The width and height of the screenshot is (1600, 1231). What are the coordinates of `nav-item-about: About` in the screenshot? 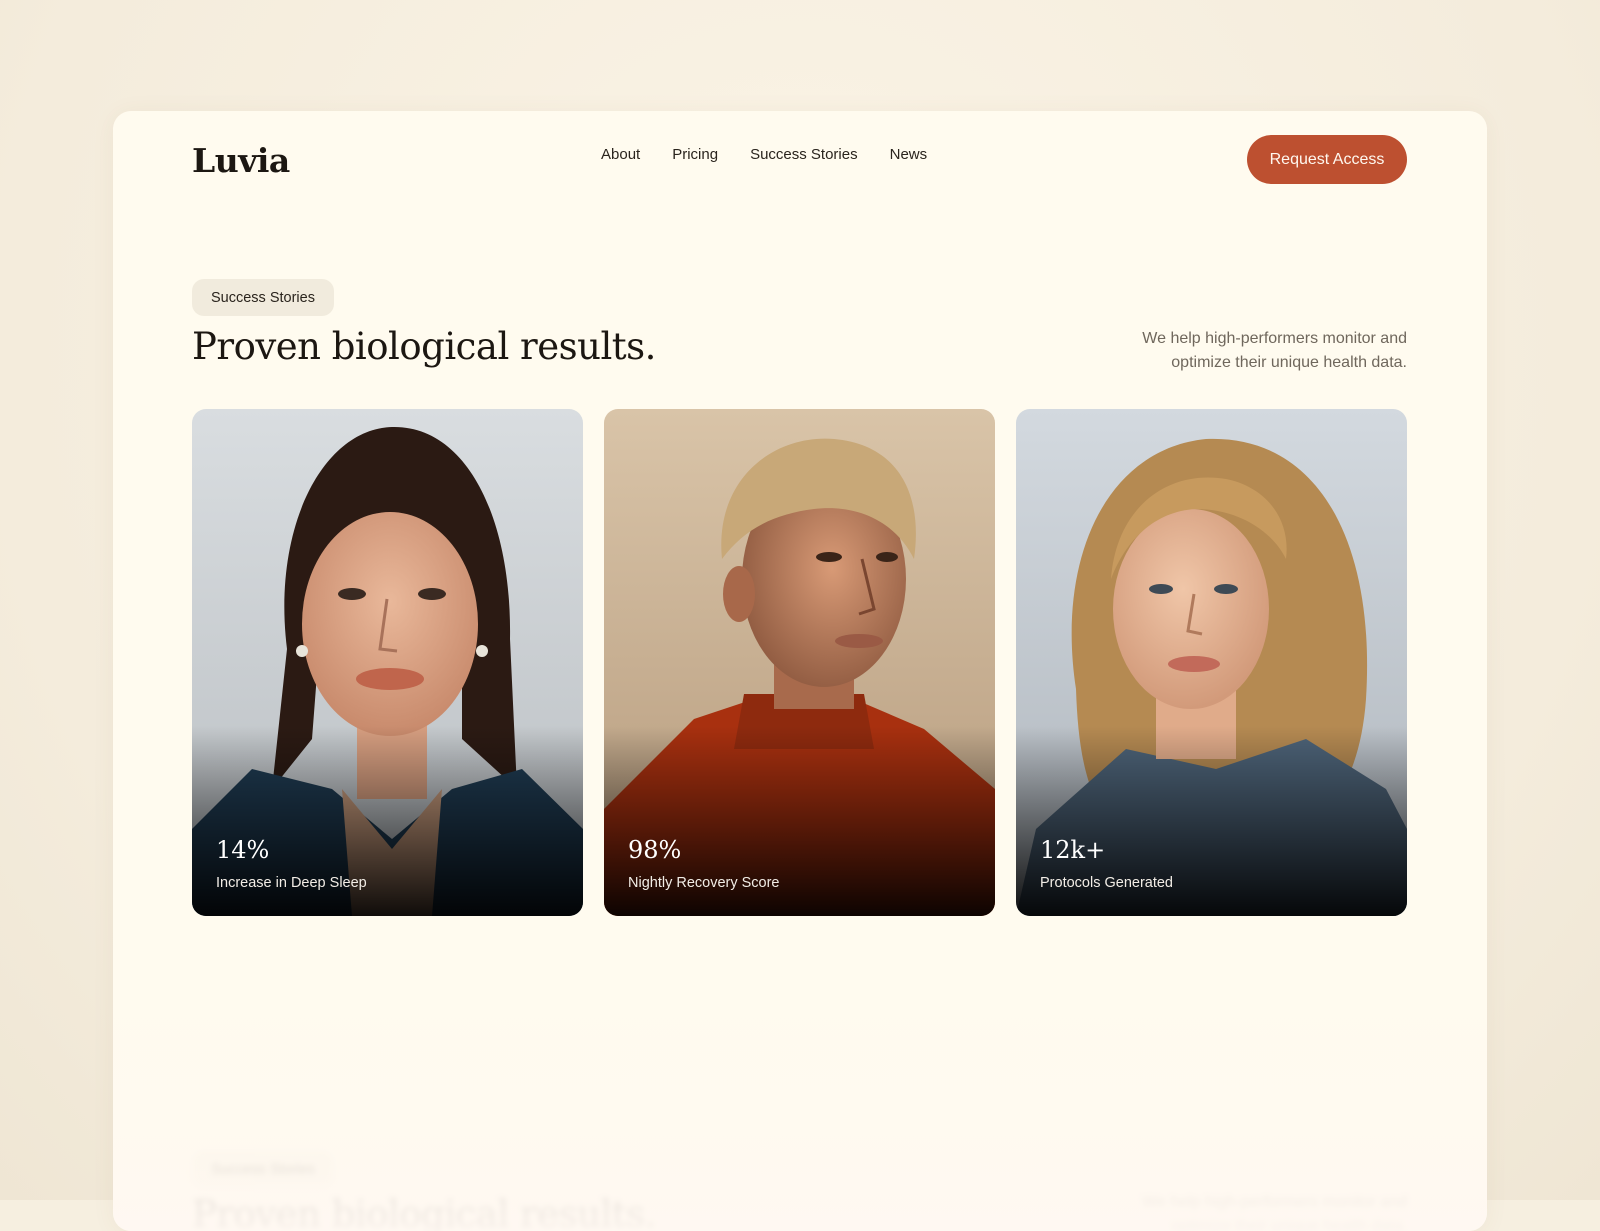 It's located at (620, 154).